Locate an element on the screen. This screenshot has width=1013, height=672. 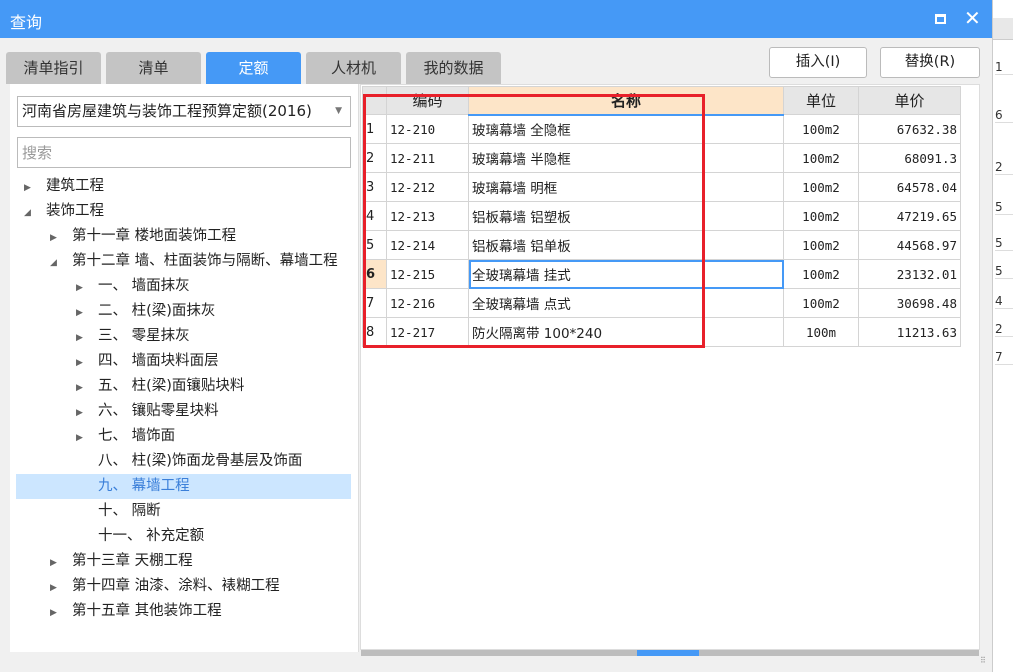
maximize-icon is located at coordinates (940, 19).